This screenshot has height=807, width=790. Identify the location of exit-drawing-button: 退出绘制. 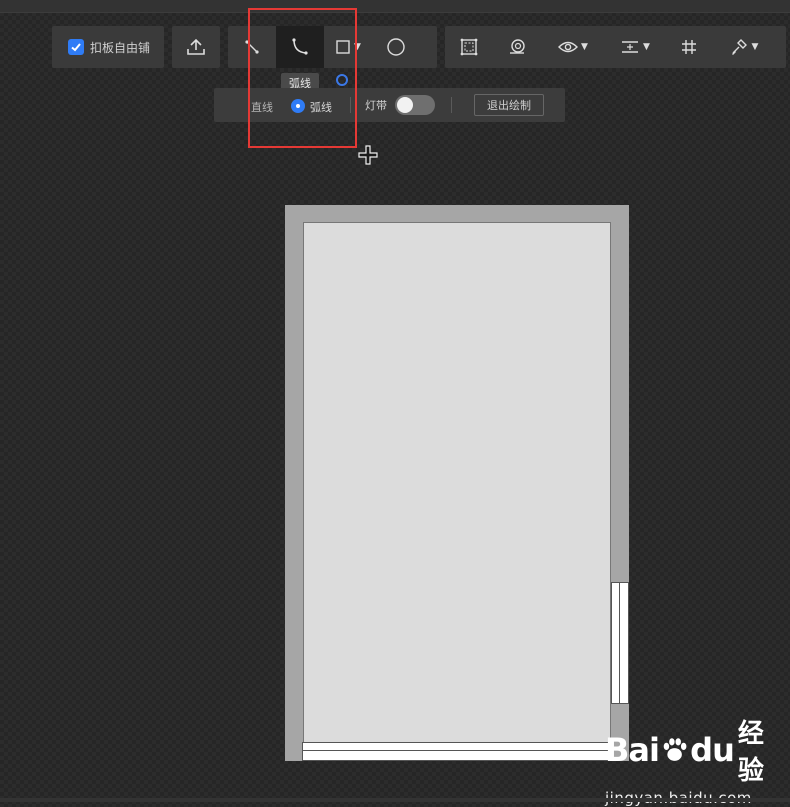
(509, 105).